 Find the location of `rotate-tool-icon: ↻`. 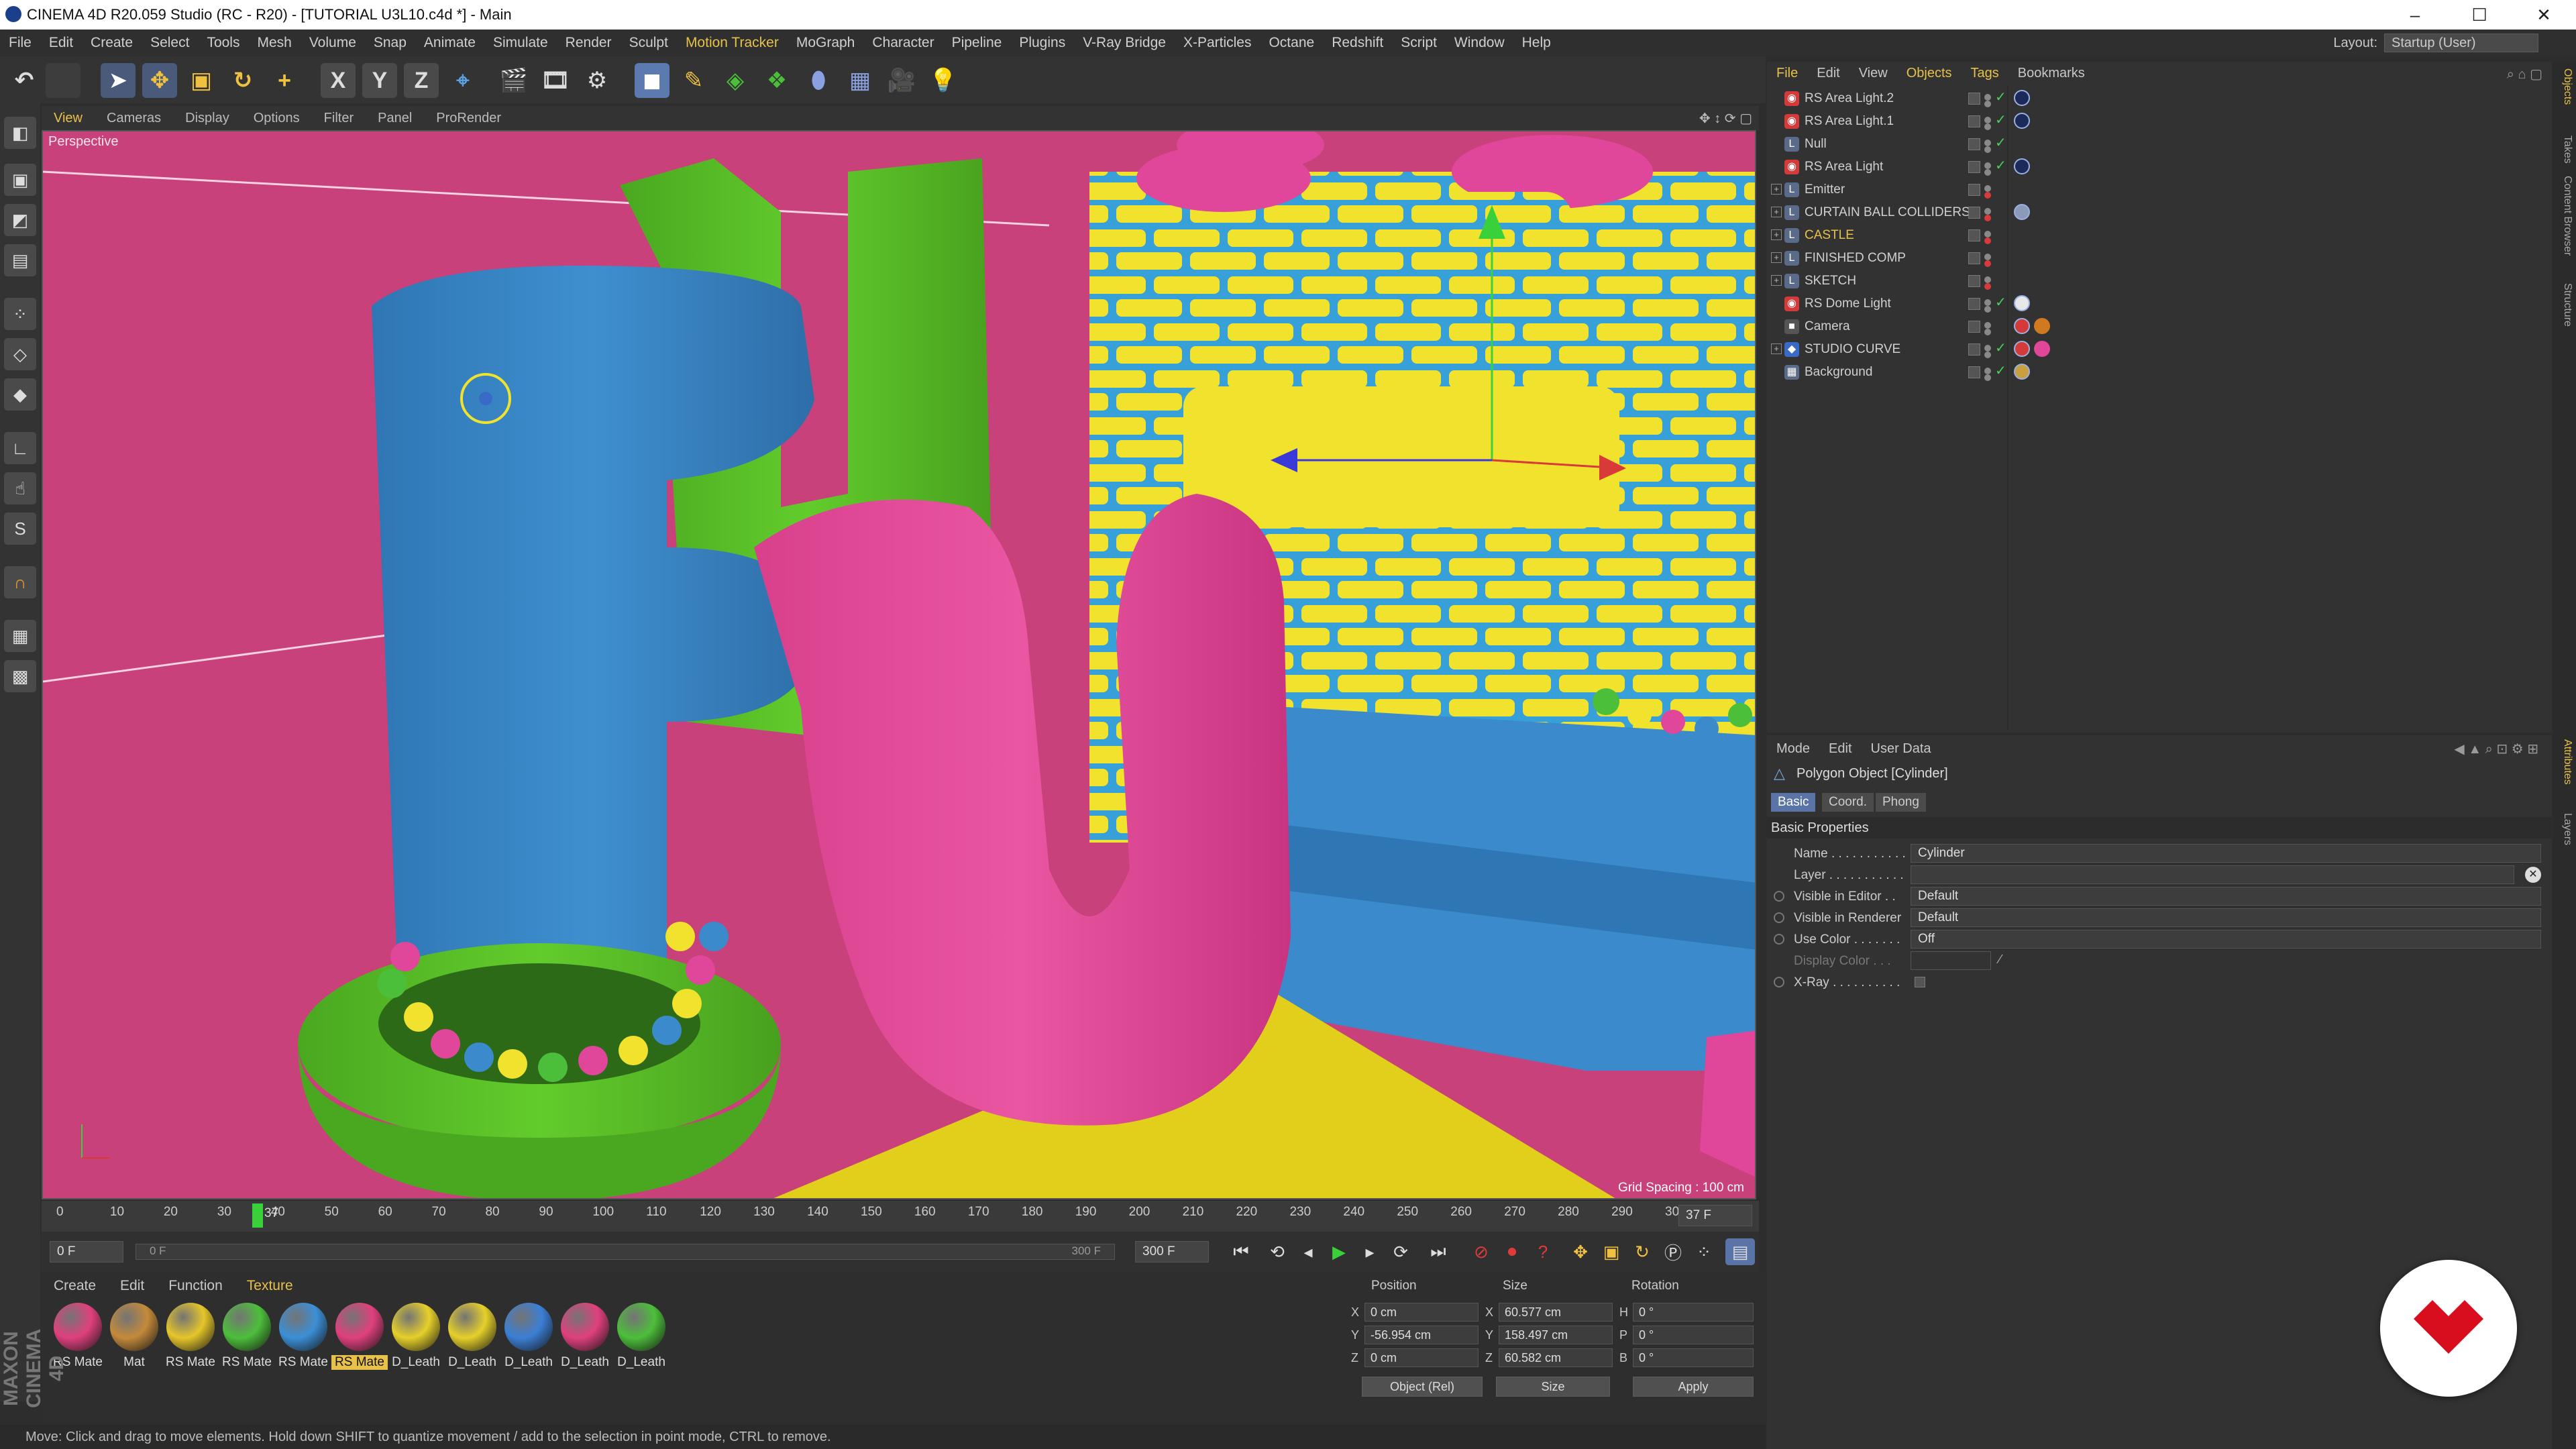

rotate-tool-icon: ↻ is located at coordinates (242, 80).